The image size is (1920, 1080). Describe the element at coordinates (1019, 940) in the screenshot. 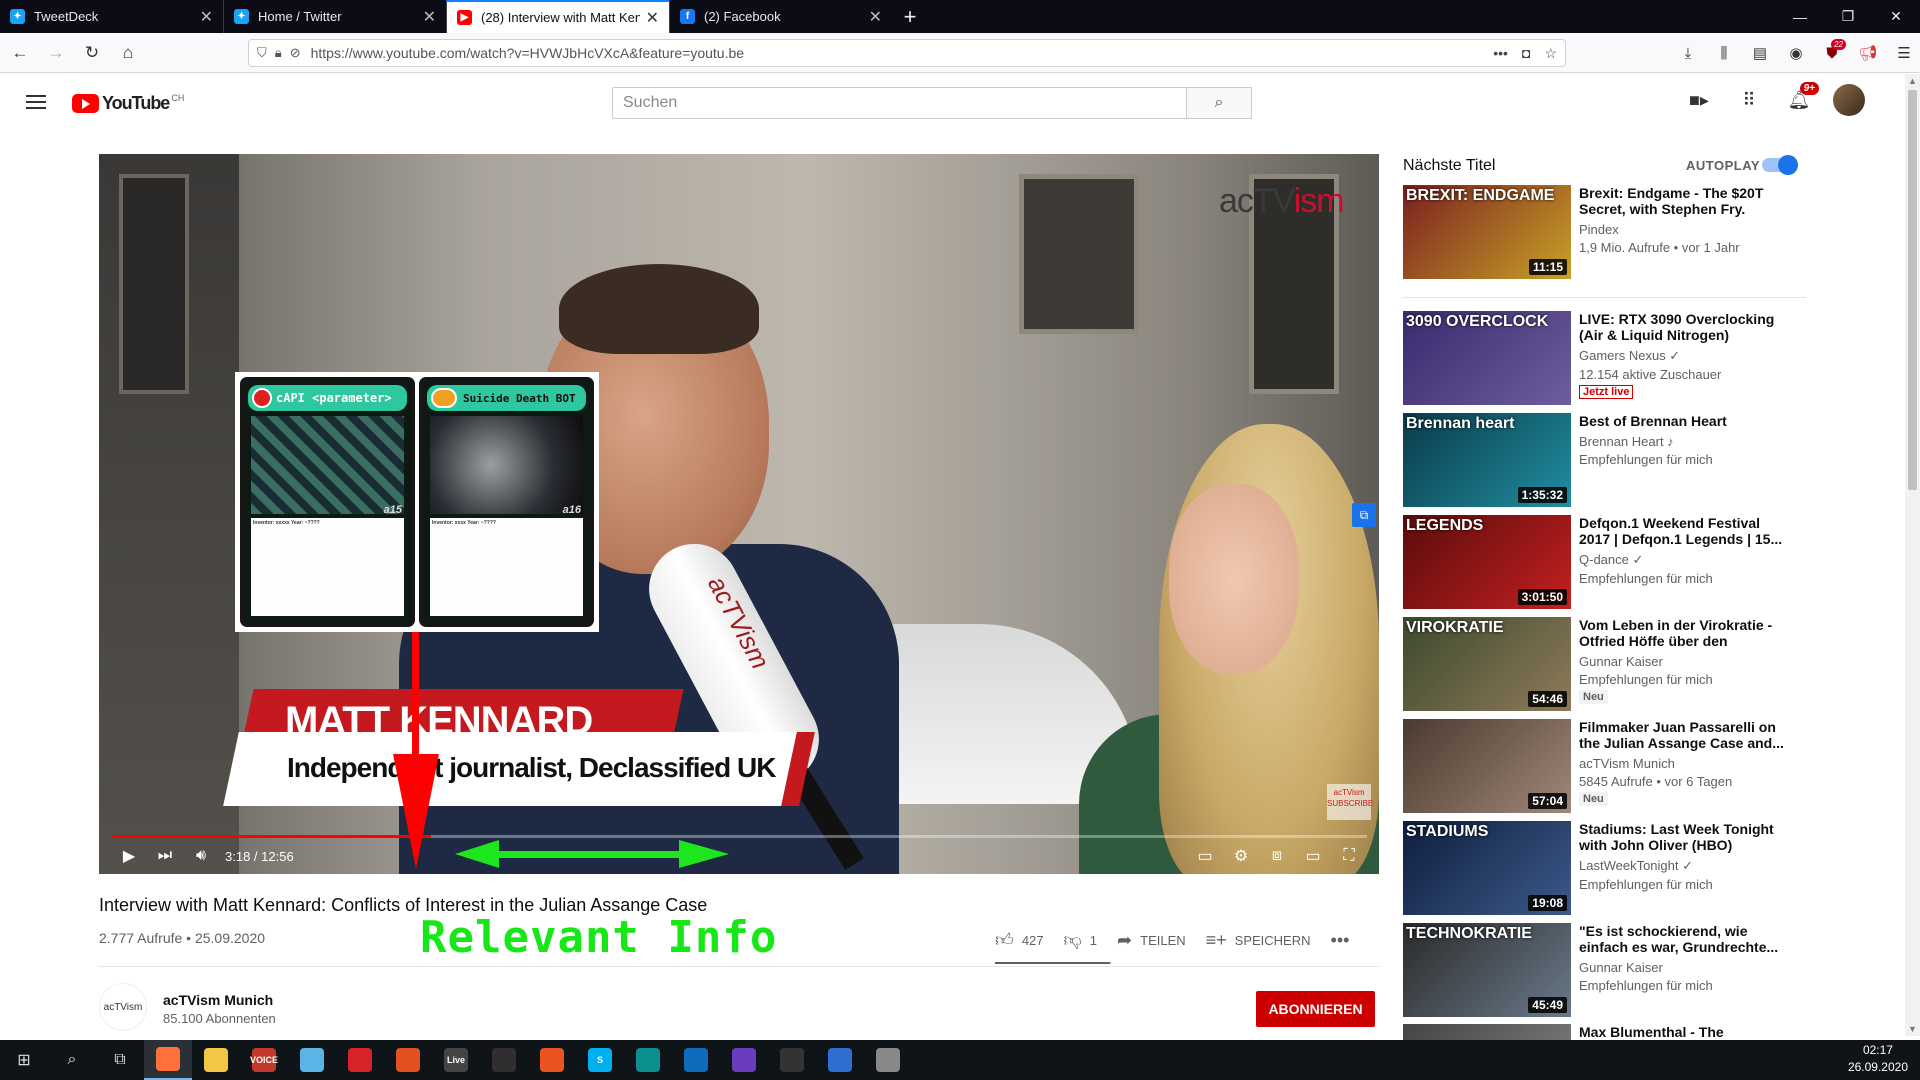

I see `like-button: 👍︎ 427` at that location.